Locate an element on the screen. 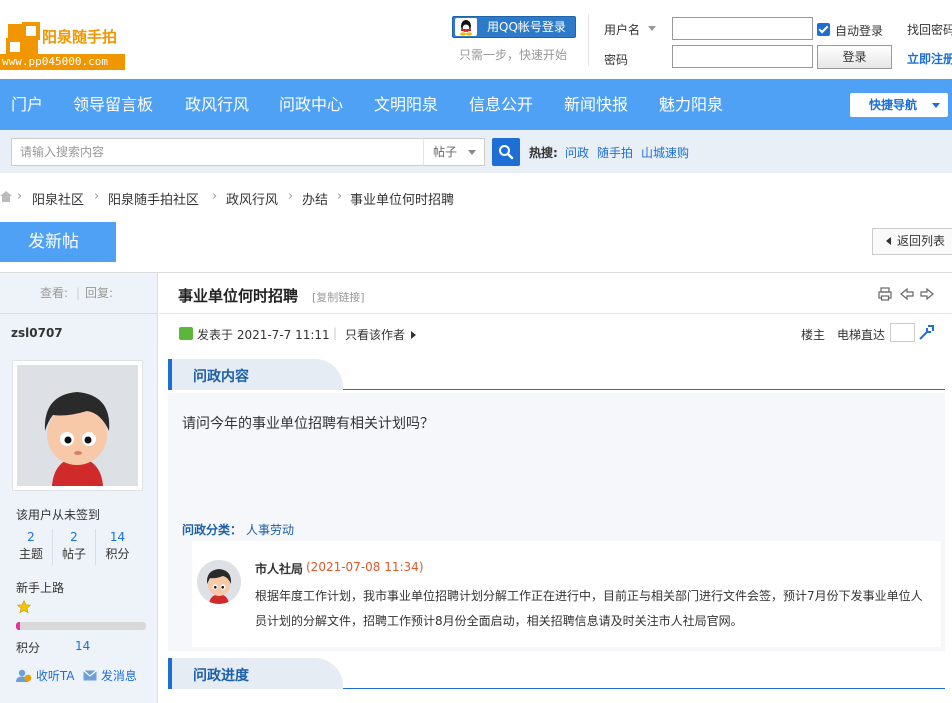 This screenshot has width=952, height=703. print-icon is located at coordinates (885, 294).